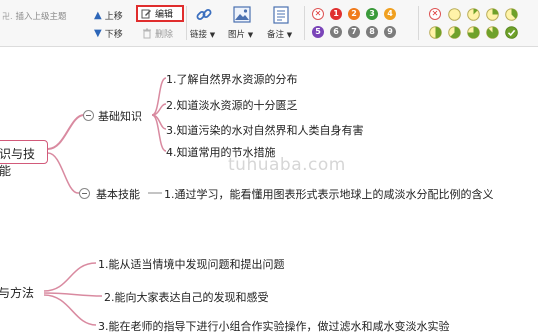 The image size is (538, 334). Describe the element at coordinates (372, 32) in the screenshot. I see `priority-8-badge: 8` at that location.